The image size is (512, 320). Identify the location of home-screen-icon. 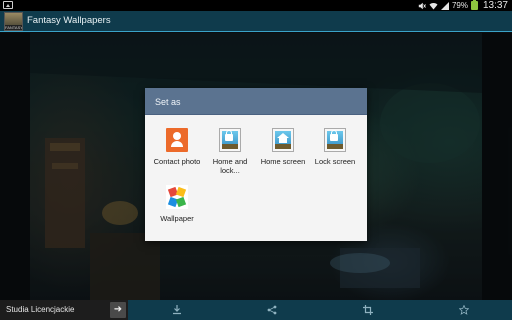
(283, 140).